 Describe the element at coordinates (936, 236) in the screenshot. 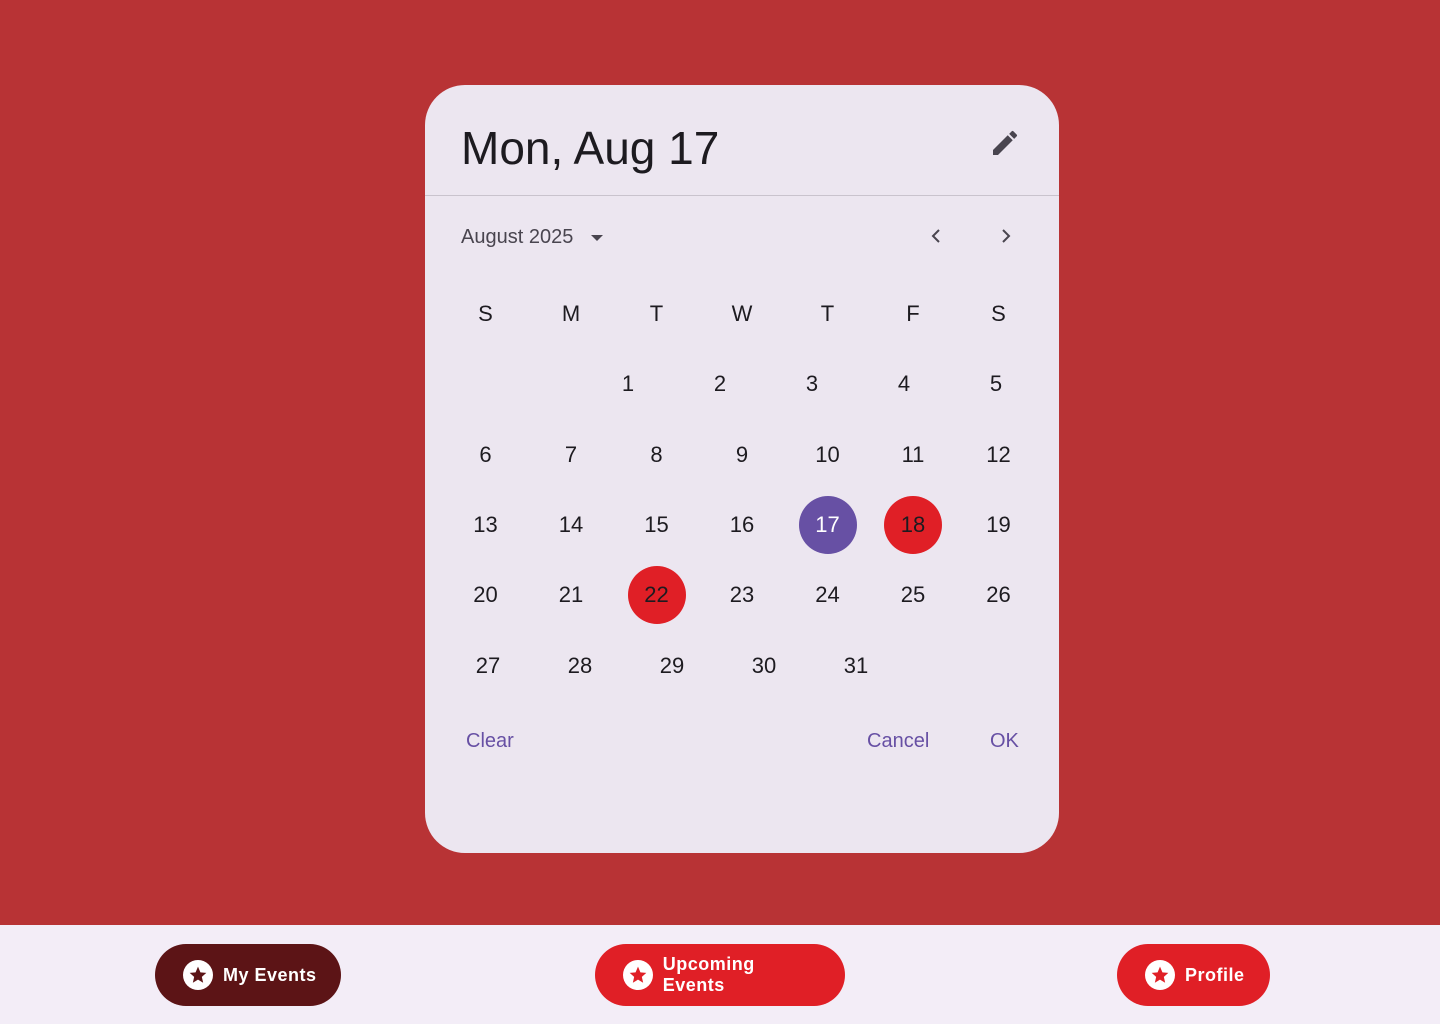

I see `chevron-left-icon` at that location.